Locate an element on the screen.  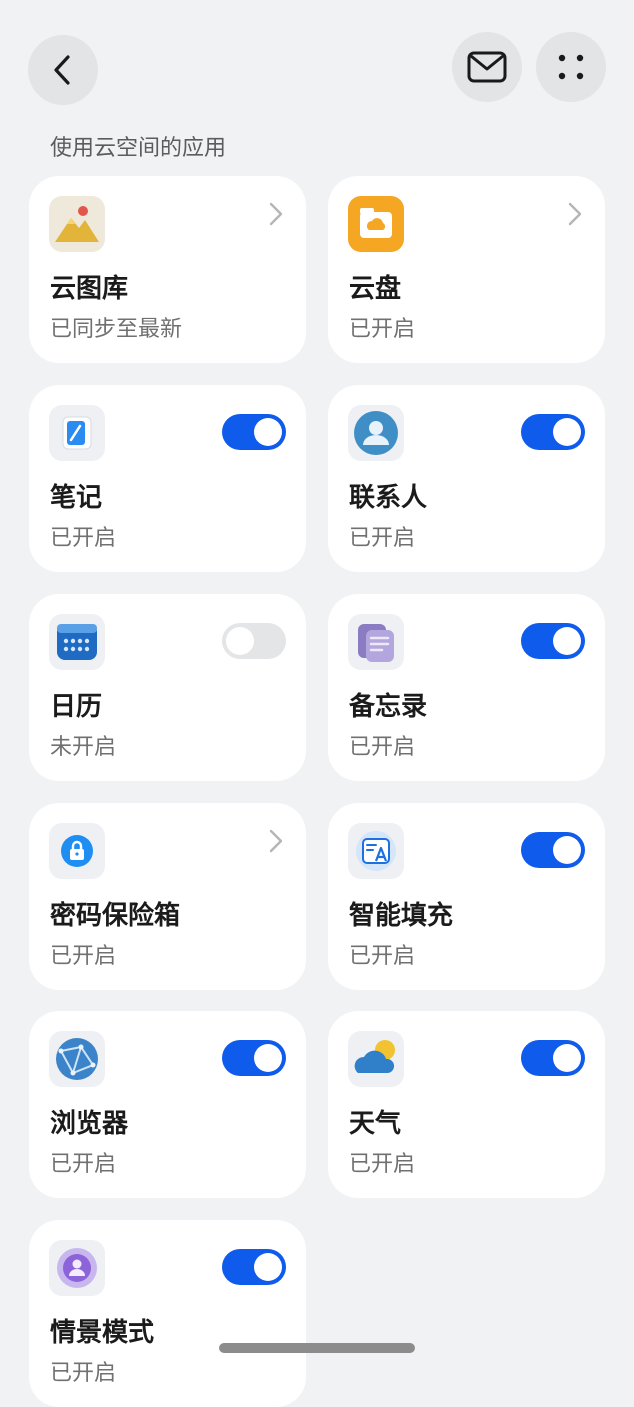
app-card-notes: 笔记 已开启 is located at coordinates (167, 478).